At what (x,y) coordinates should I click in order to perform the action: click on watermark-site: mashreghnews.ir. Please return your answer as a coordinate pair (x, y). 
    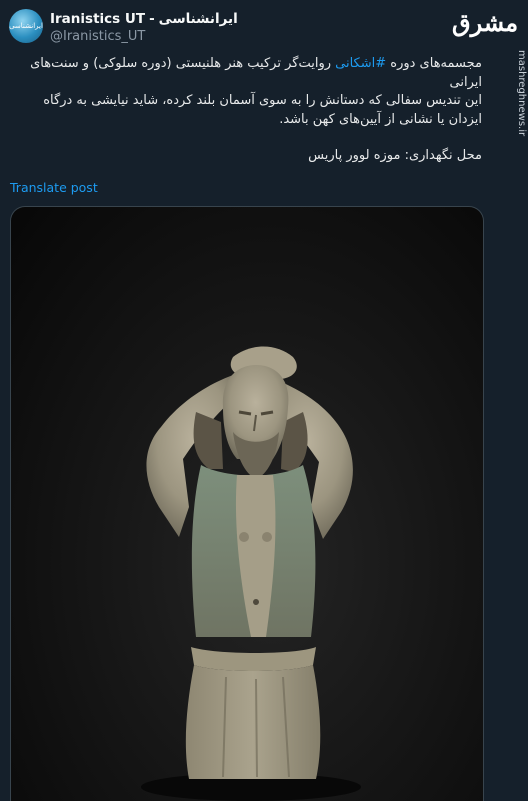
    Looking at the image, I should click on (521, 93).